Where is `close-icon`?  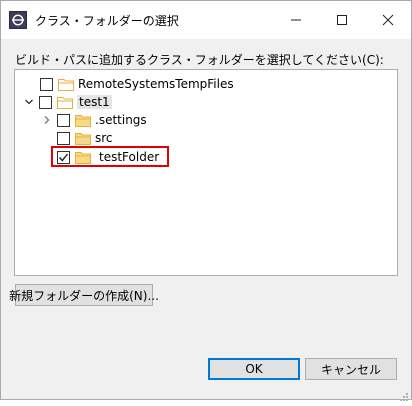 close-icon is located at coordinates (388, 20).